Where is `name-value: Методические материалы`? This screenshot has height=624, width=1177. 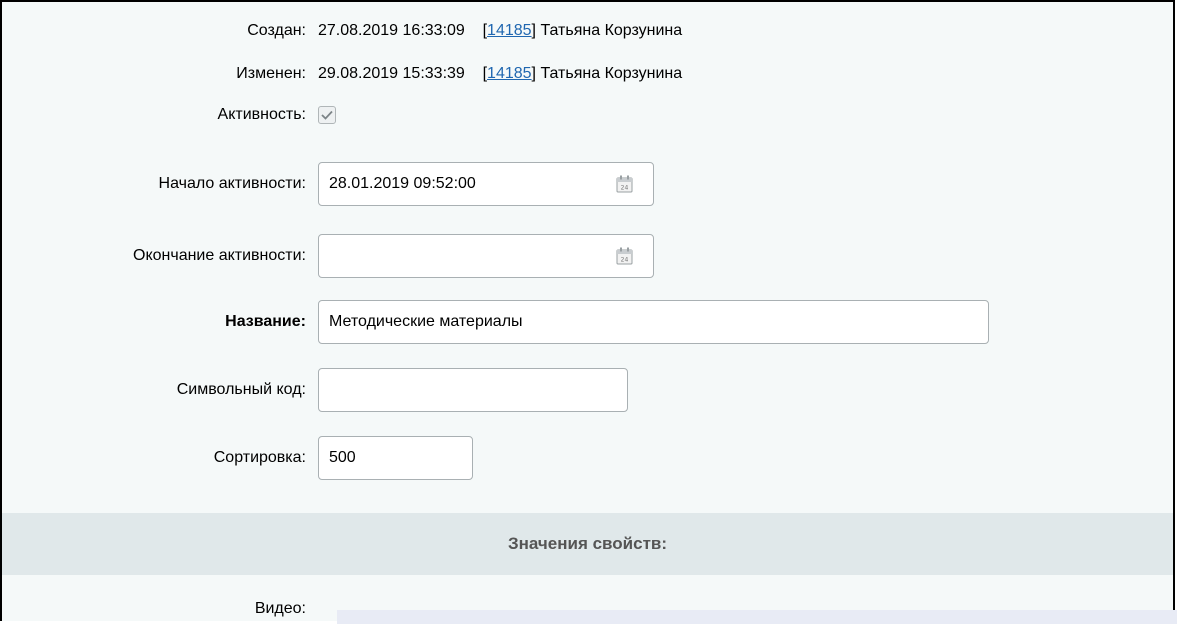 name-value: Методические материалы is located at coordinates (426, 321).